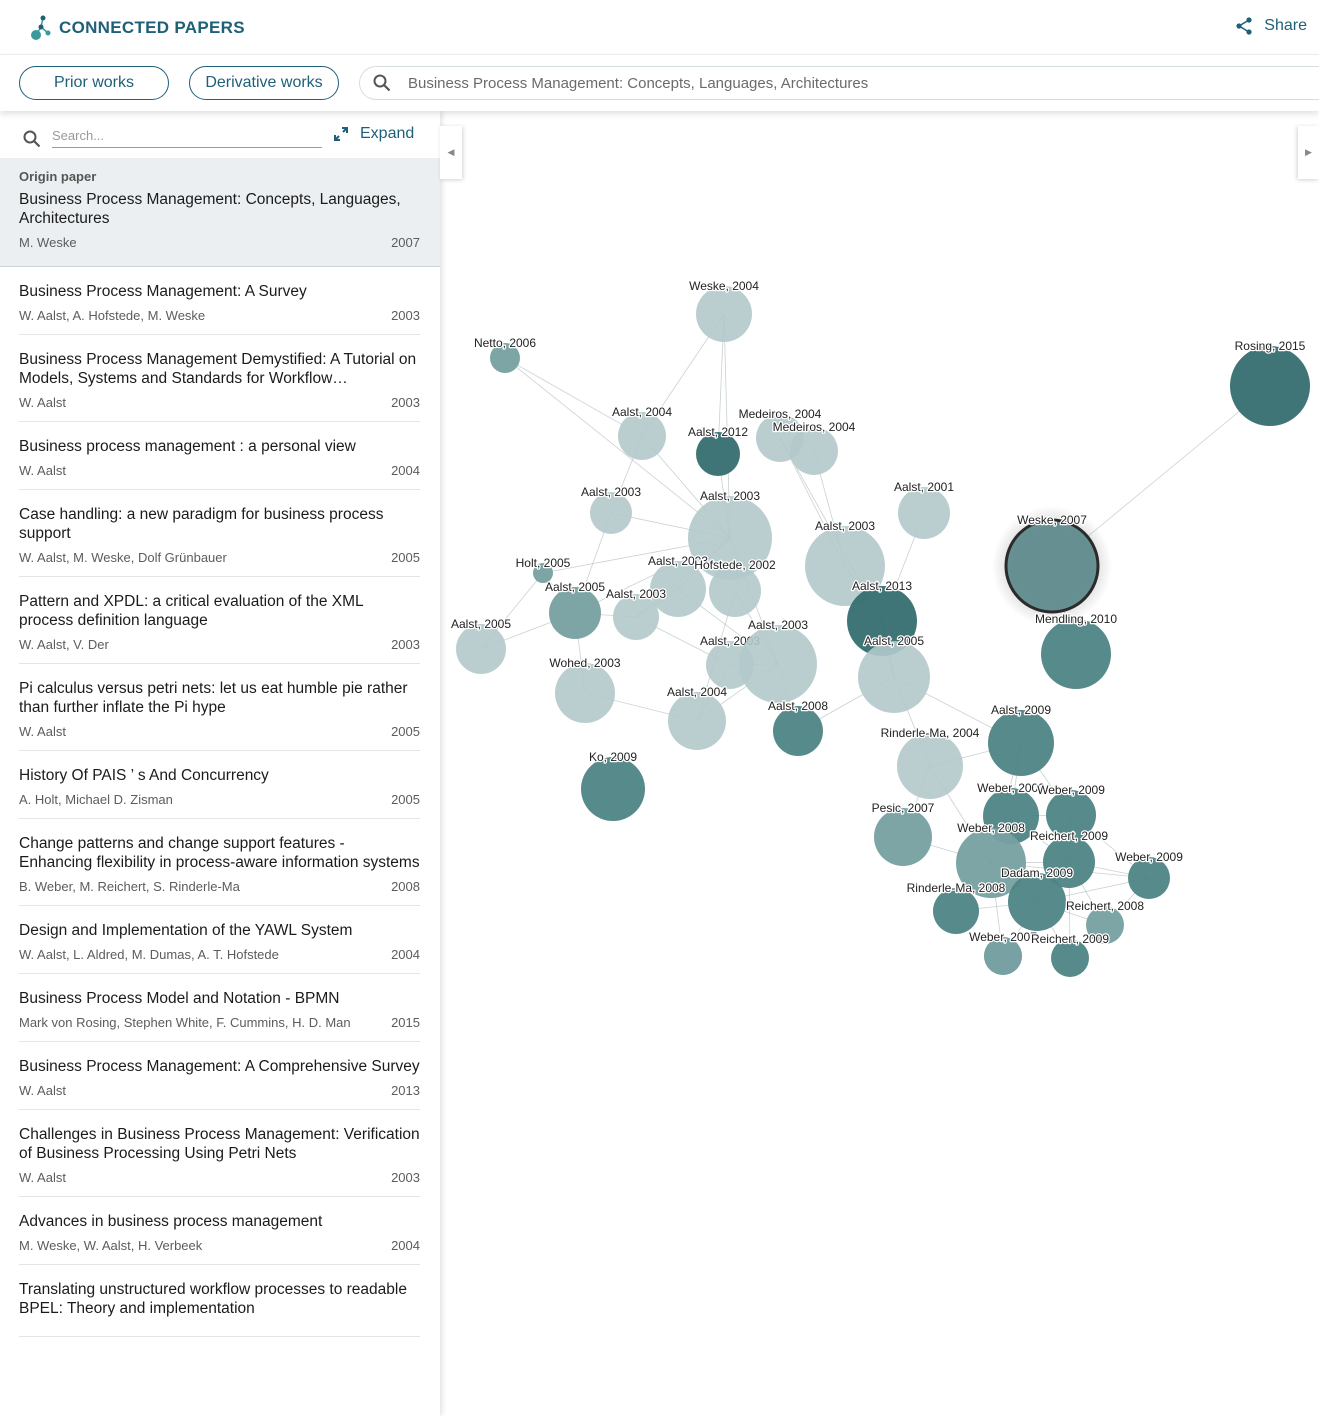 Image resolution: width=1319 pixels, height=1416 pixels. Describe the element at coordinates (1069, 836) in the screenshot. I see `node-label: Reichert, 2009` at that location.